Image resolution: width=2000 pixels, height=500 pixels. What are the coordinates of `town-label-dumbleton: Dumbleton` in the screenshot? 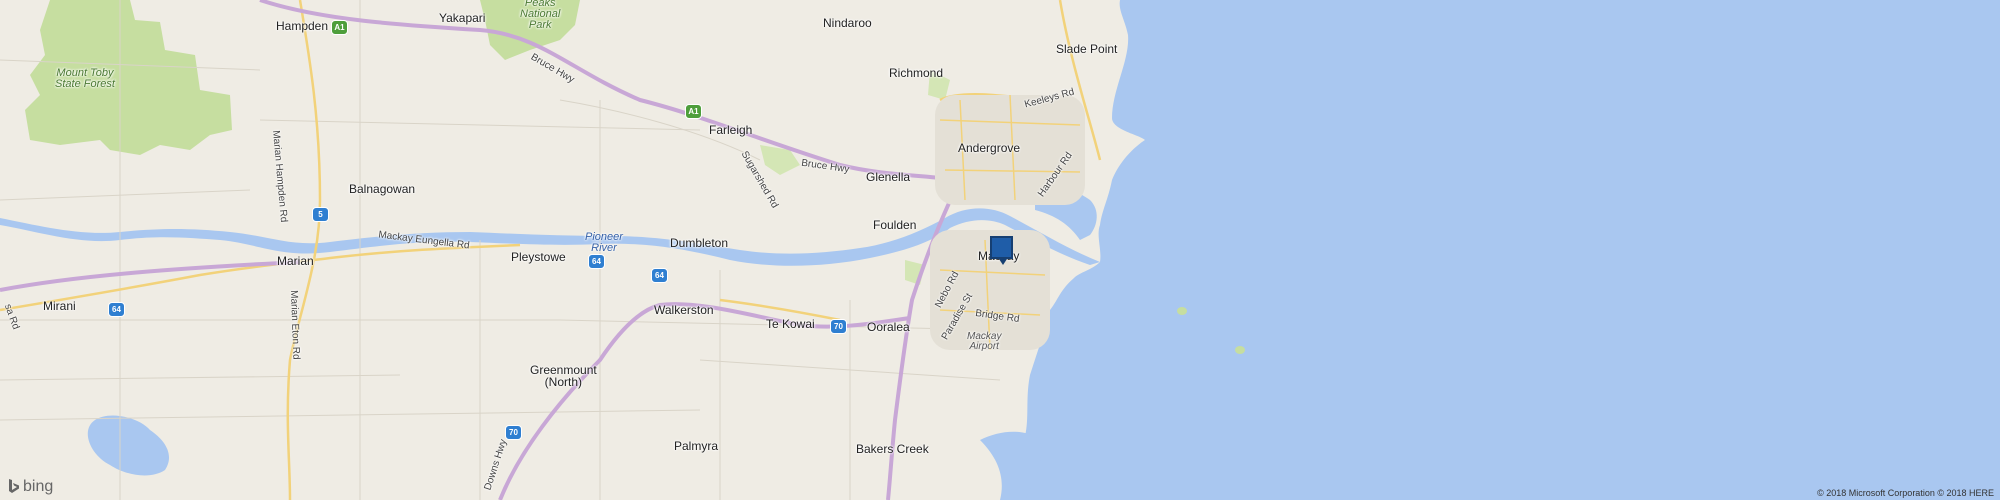 It's located at (699, 243).